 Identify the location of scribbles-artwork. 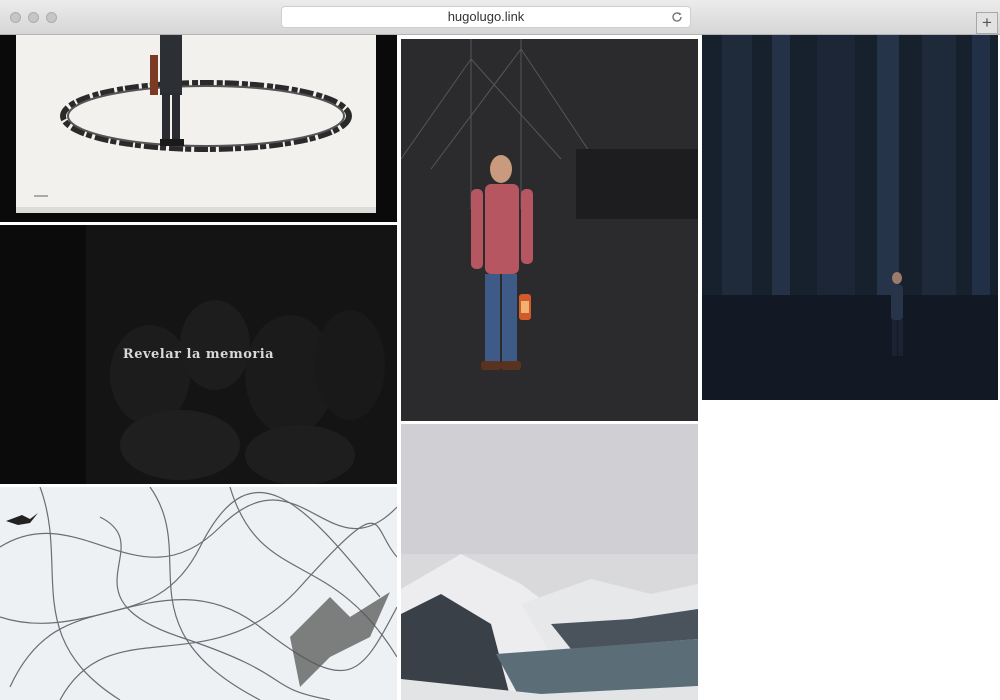
(198, 593).